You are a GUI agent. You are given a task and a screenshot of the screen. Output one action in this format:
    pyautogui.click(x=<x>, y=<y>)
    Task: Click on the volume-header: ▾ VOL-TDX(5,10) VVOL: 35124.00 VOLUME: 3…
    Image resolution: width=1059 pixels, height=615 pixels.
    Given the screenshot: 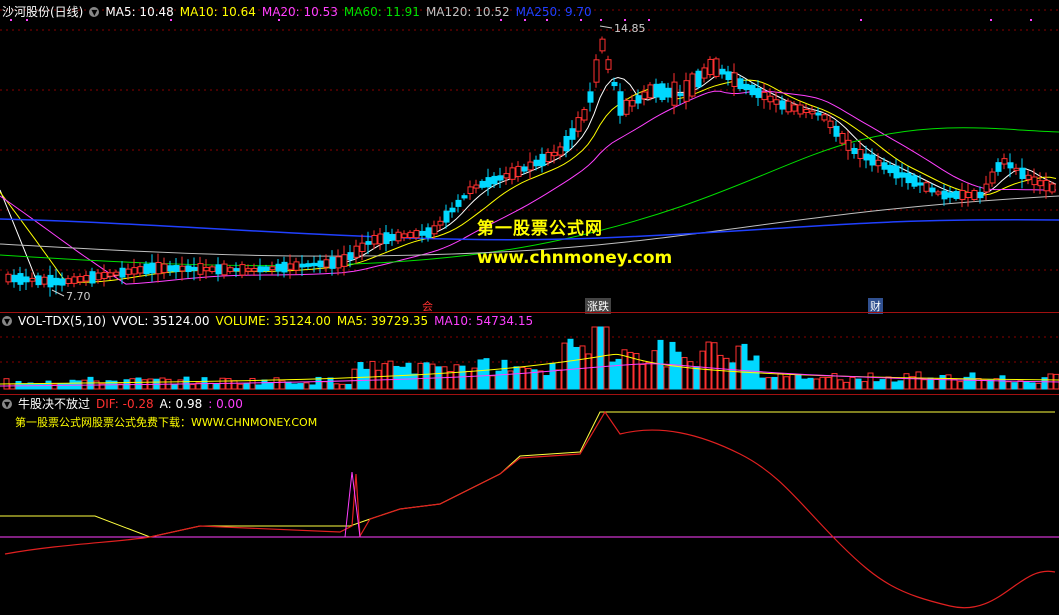 What is the action you would take?
    pyautogui.click(x=267, y=321)
    